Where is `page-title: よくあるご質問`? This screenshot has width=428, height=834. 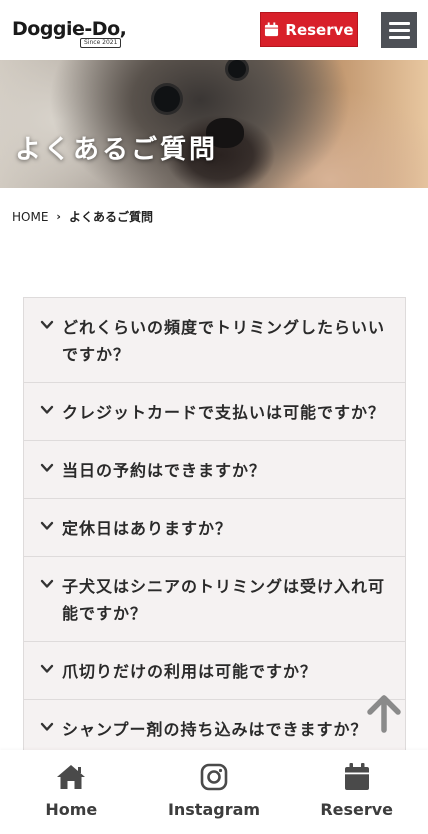 page-title: よくあるご質問 is located at coordinates (117, 150).